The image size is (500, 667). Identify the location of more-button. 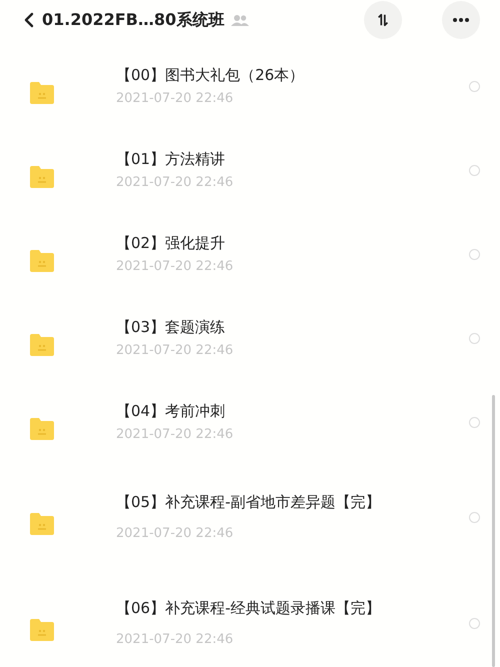
(461, 20).